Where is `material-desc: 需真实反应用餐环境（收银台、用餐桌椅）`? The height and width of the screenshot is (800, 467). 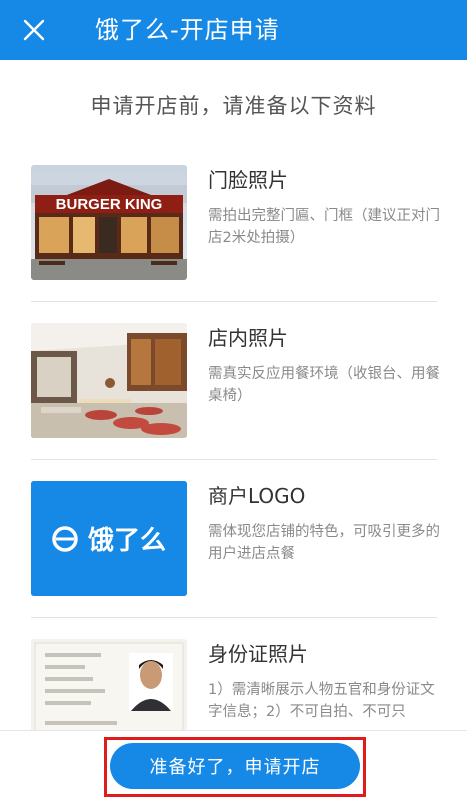 material-desc: 需真实反应用餐环境（收银台、用餐桌椅） is located at coordinates (324, 385).